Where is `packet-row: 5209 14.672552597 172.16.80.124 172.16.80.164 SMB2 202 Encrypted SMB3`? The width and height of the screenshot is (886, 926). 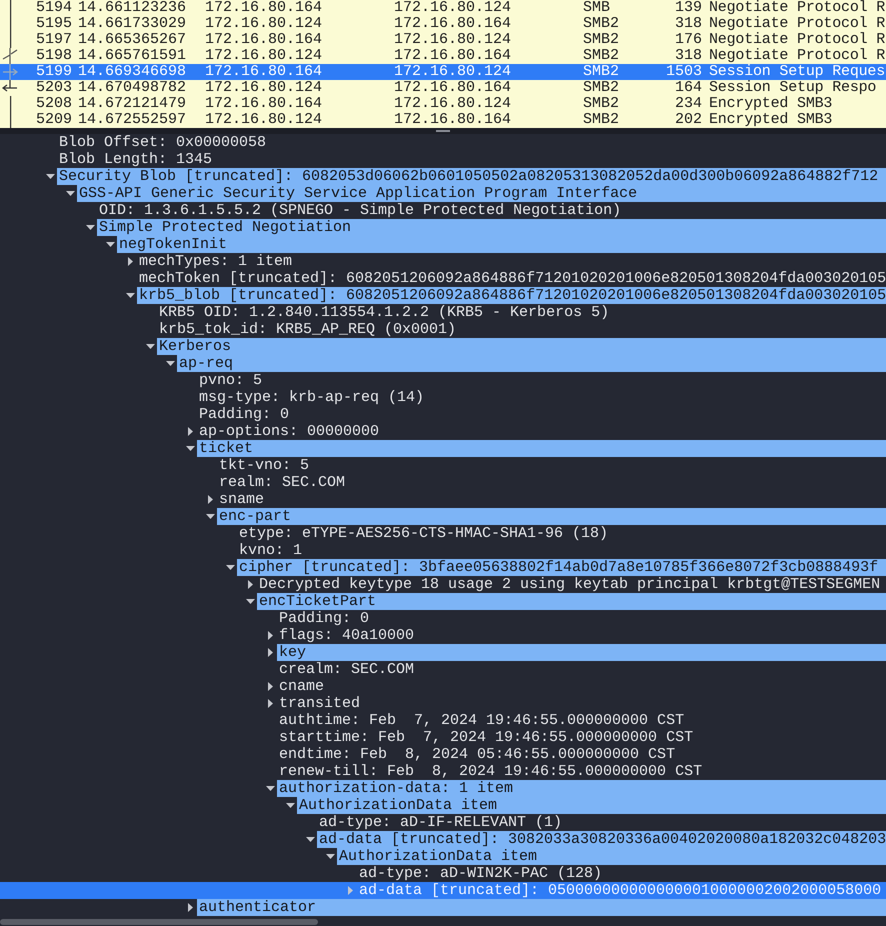 packet-row: 5209 14.672552597 172.16.80.124 172.16.80.164 SMB2 202 Encrypted SMB3 is located at coordinates (443, 120).